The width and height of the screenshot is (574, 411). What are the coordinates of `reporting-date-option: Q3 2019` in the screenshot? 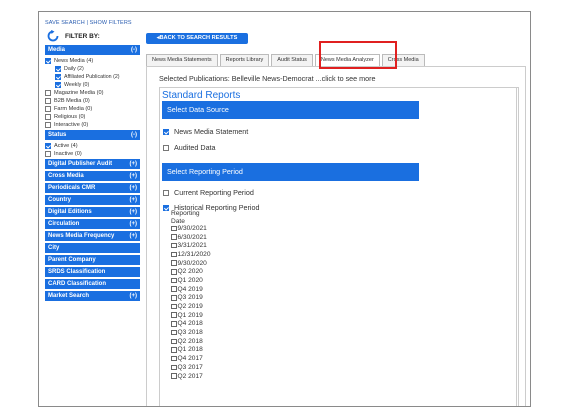 It's located at (191, 298).